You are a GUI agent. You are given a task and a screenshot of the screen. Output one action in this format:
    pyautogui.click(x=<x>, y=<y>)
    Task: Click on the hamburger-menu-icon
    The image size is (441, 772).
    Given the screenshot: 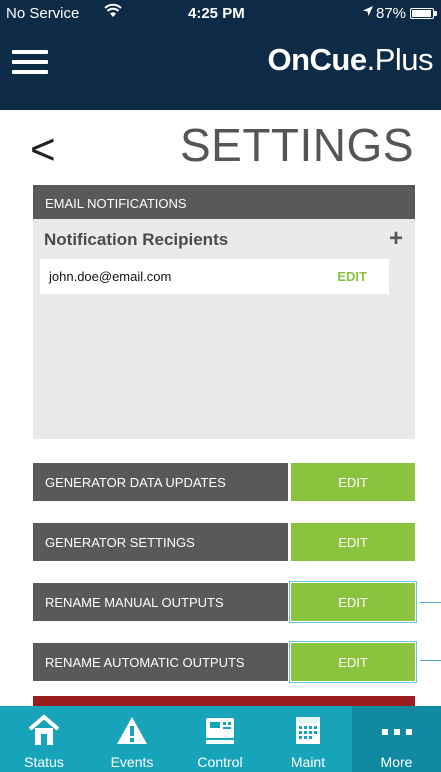 What is the action you would take?
    pyautogui.click(x=30, y=62)
    